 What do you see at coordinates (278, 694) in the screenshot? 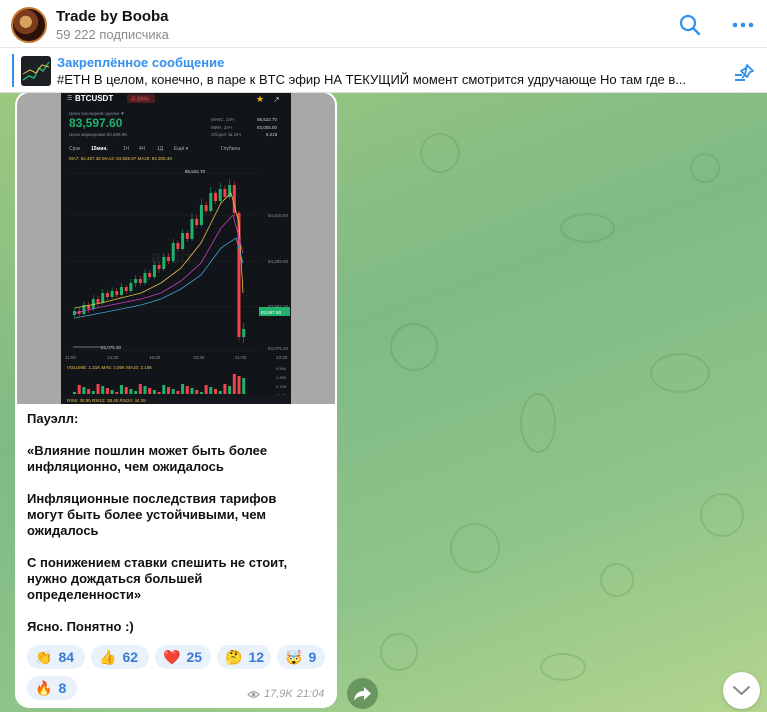
I see `view-count: 17,9K` at bounding box center [278, 694].